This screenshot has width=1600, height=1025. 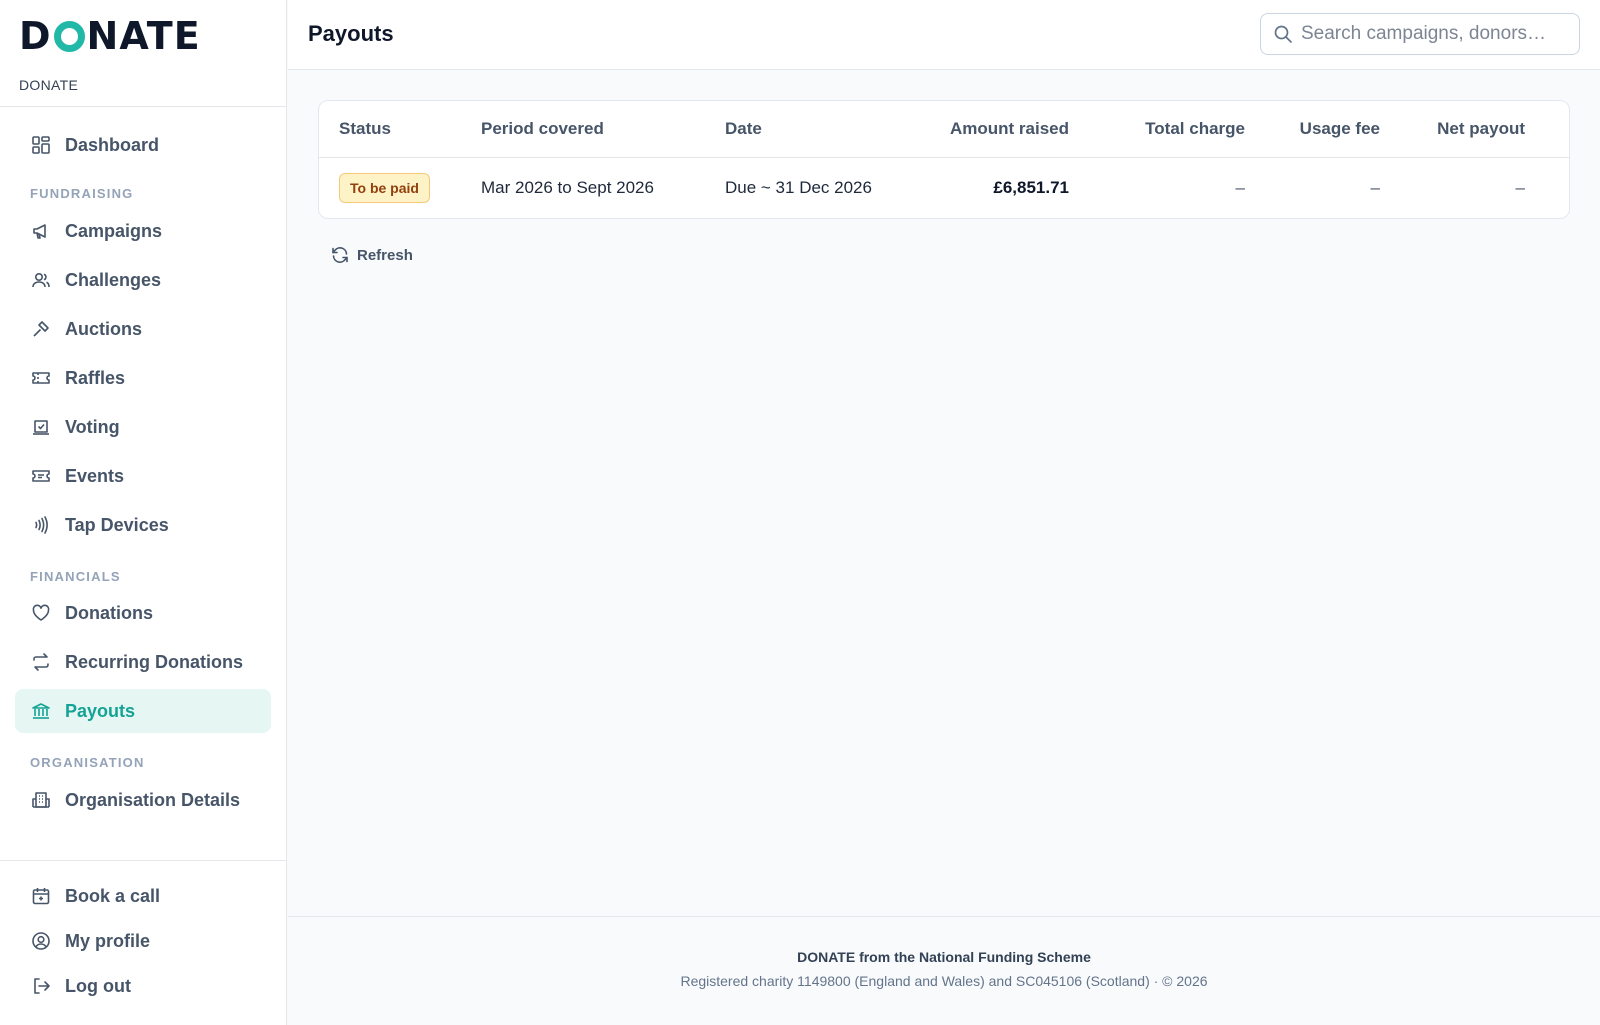 What do you see at coordinates (153, 799) in the screenshot?
I see `sidebar-item-label: Organisation Details` at bounding box center [153, 799].